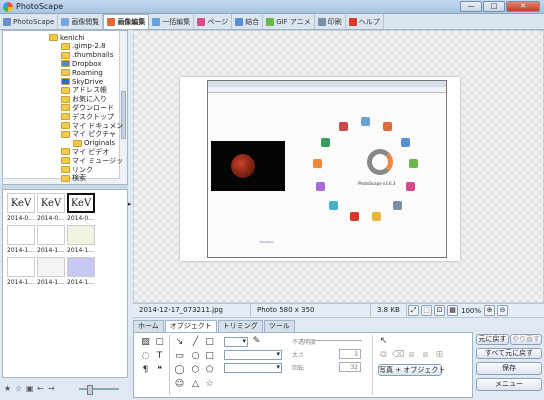 This screenshot has height=400, width=544. I want to click on tree-item: マイ ピクチャ, so click(88, 134).